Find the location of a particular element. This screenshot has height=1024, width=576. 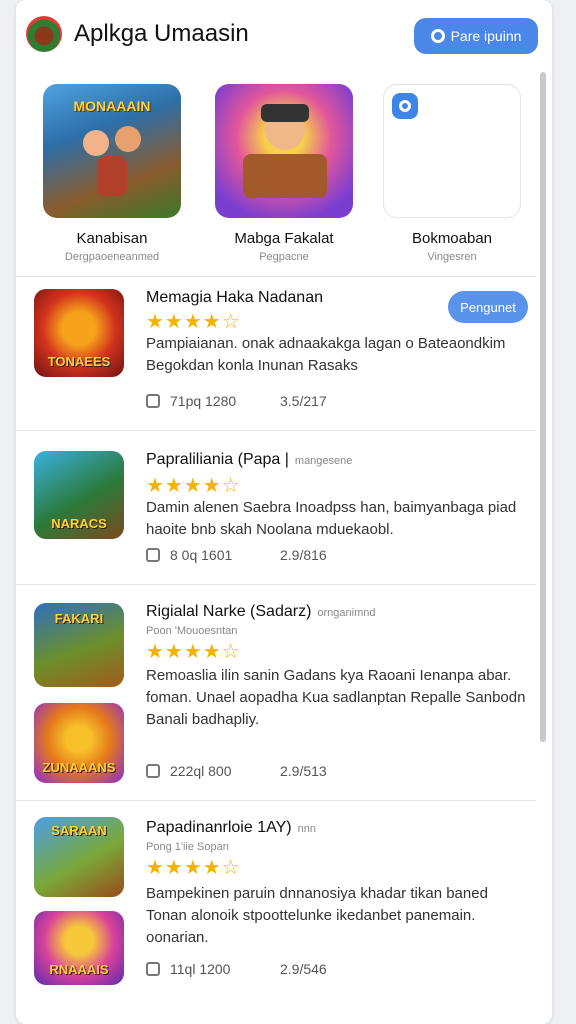

app-icon-label: SARAAN is located at coordinates (79, 830).